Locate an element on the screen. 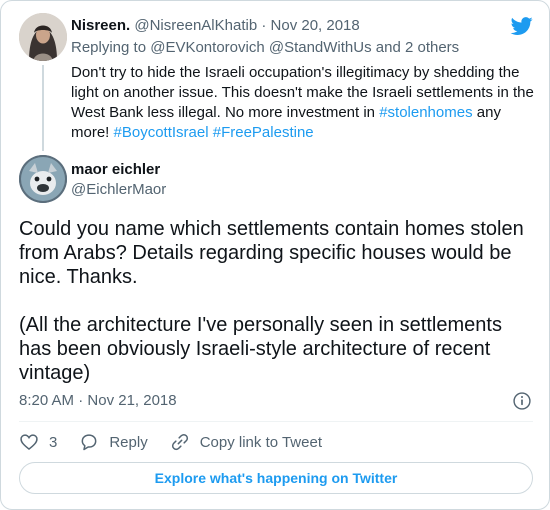 Image resolution: width=550 pixels, height=510 pixels. hashtag-boycottisrael: #BoycottIsrael is located at coordinates (161, 132).